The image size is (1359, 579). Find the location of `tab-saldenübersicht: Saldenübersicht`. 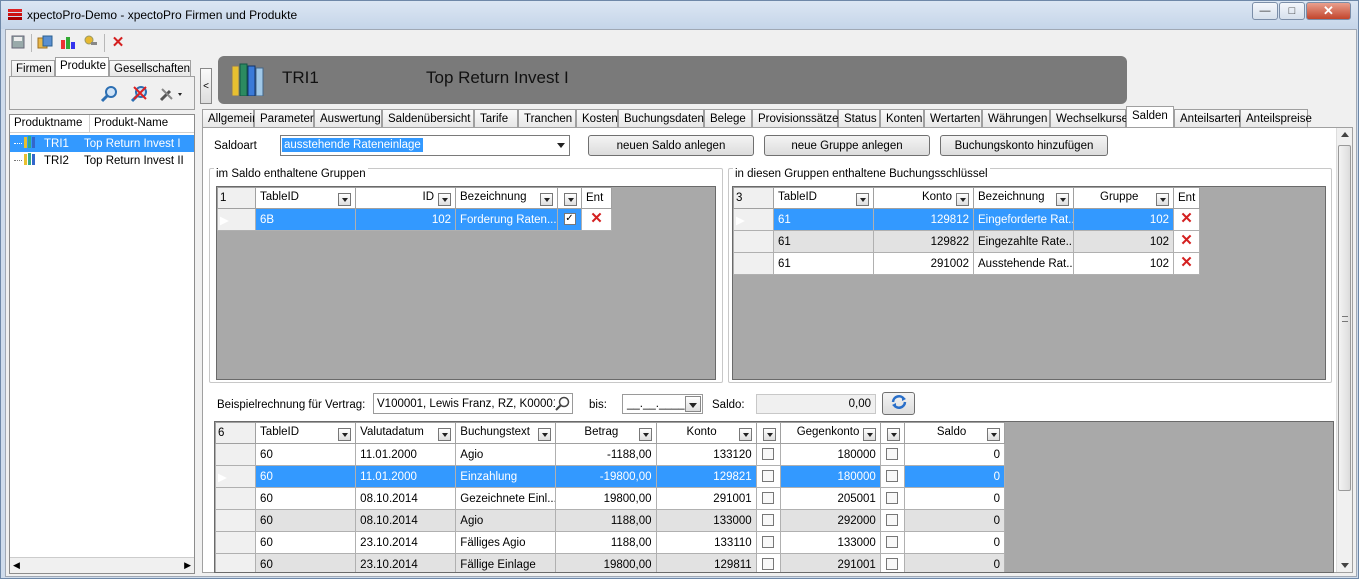

tab-saldenübersicht: Saldenübersicht is located at coordinates (428, 118).